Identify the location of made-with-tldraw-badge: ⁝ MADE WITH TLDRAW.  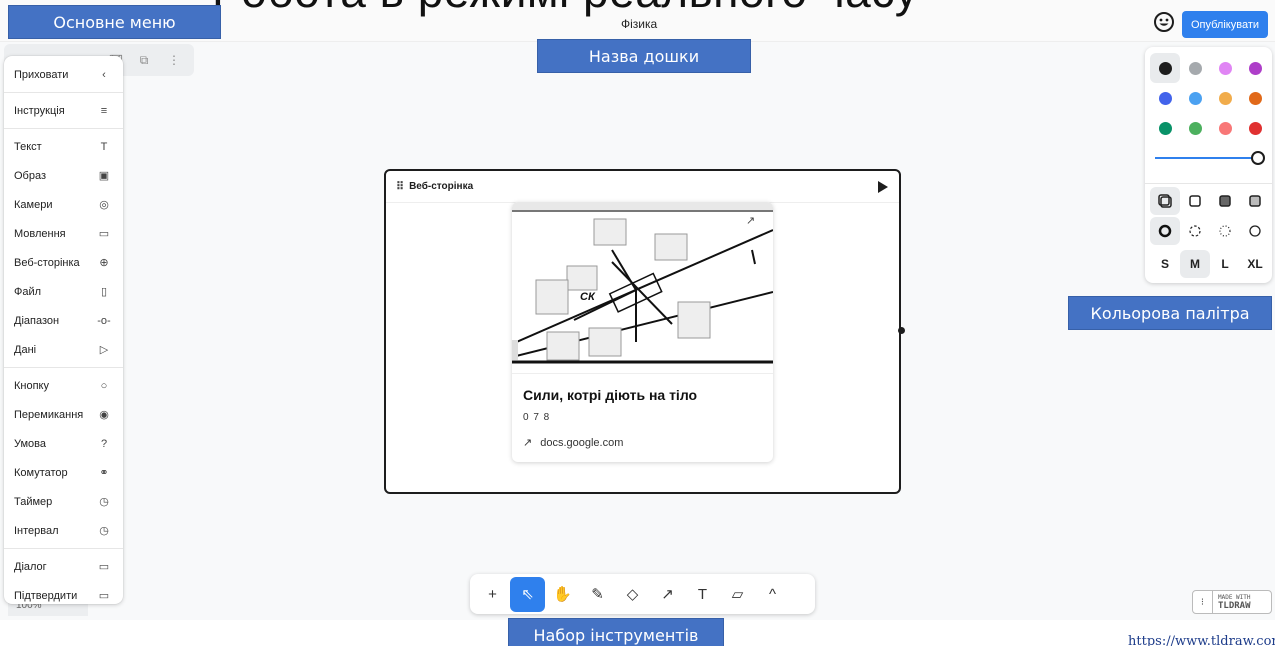
(1232, 602).